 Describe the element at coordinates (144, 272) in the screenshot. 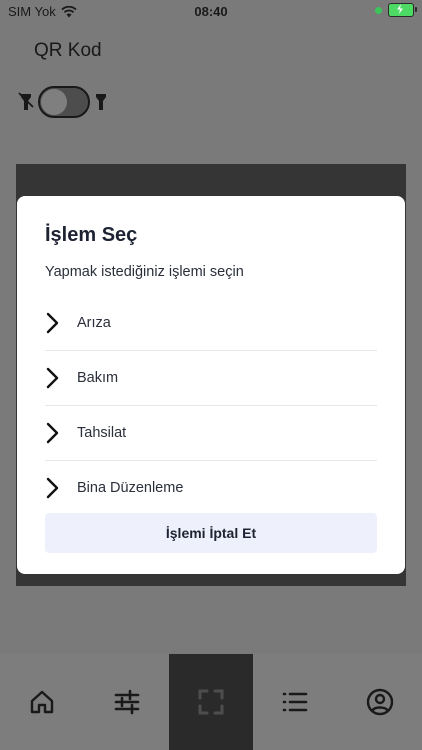

I see `dialog-subtitle: Yapmak istediğiniz işlemi seçin` at that location.